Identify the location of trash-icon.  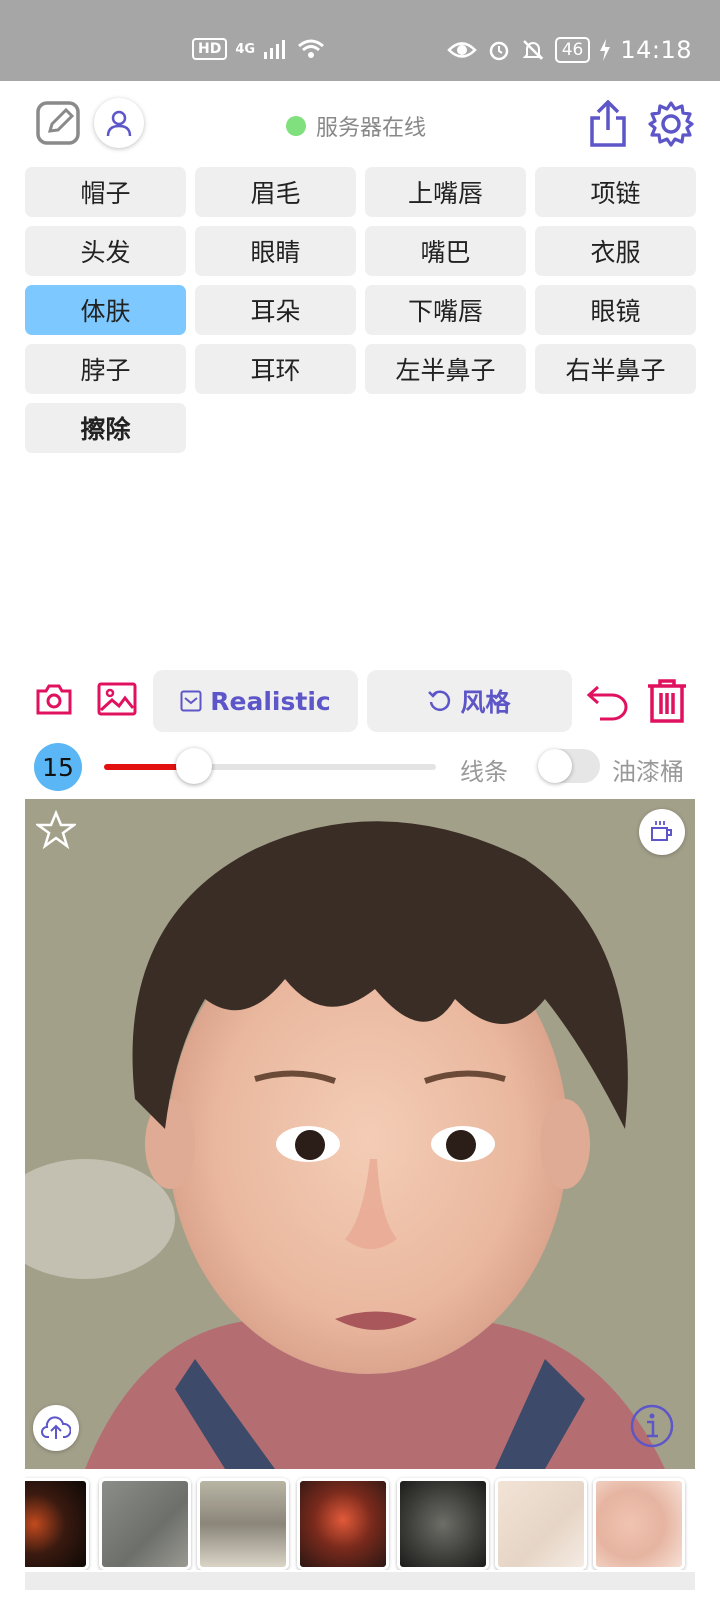
(667, 701).